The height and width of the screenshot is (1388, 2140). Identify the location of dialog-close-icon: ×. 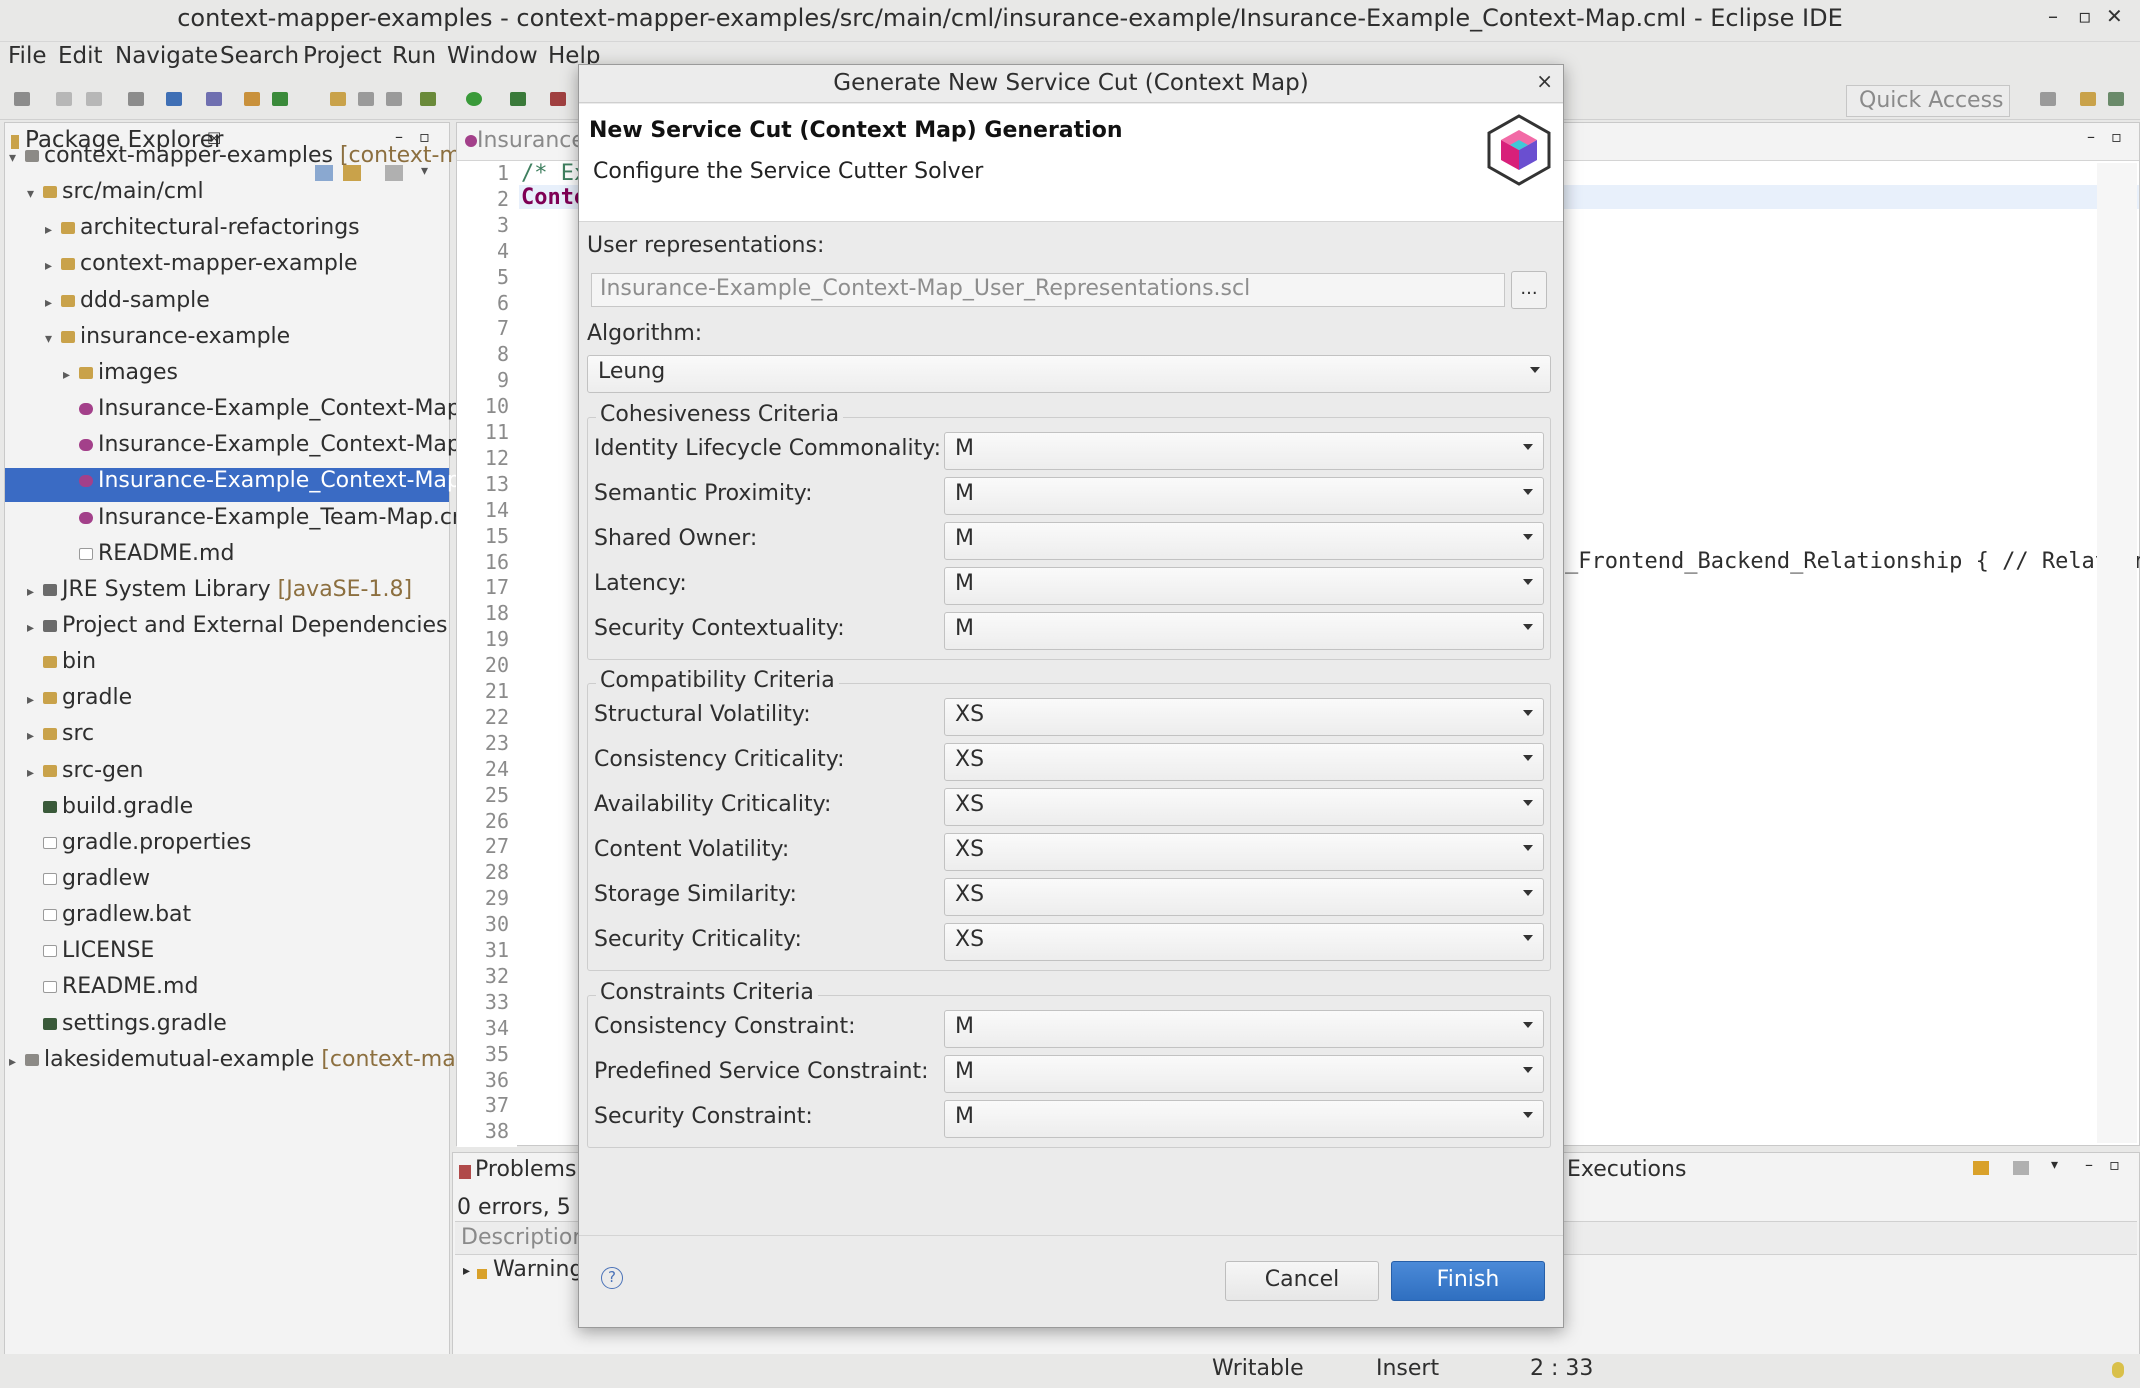
(1544, 81).